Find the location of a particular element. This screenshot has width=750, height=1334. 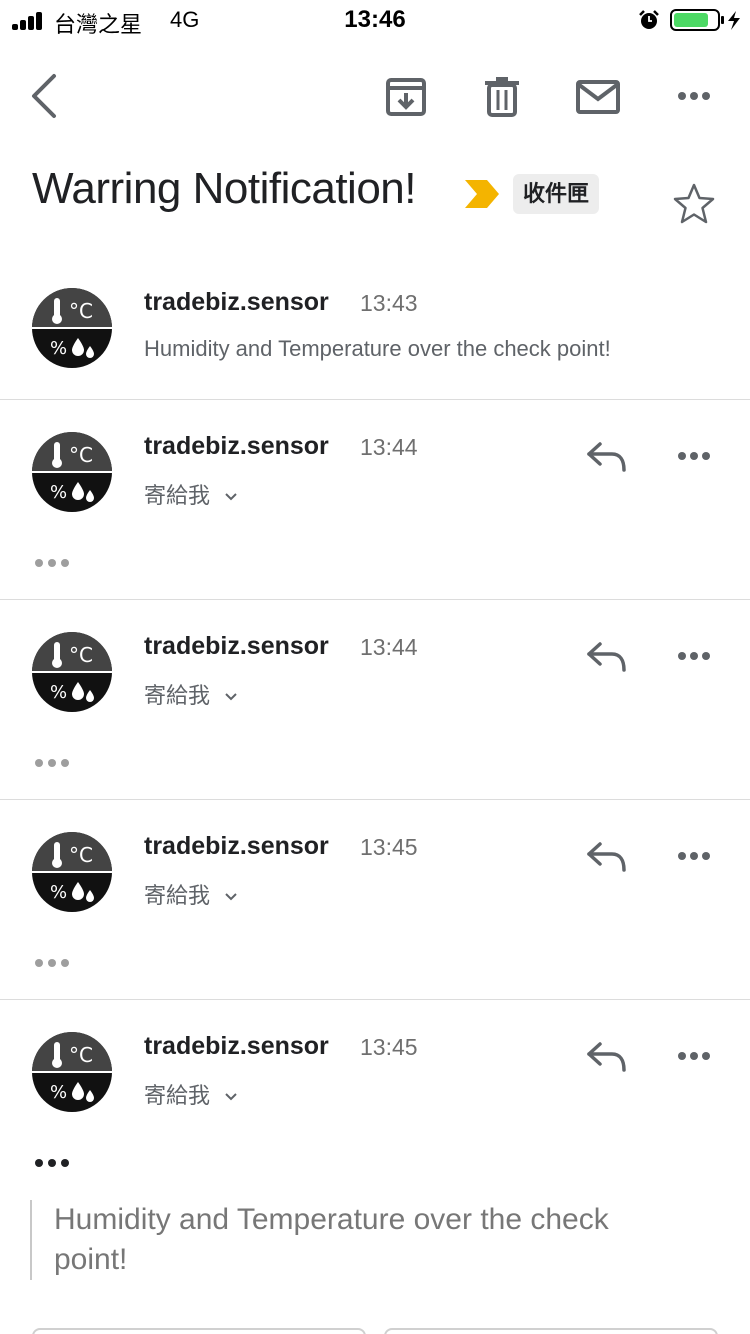

signal-strength-icon is located at coordinates (29, 21).